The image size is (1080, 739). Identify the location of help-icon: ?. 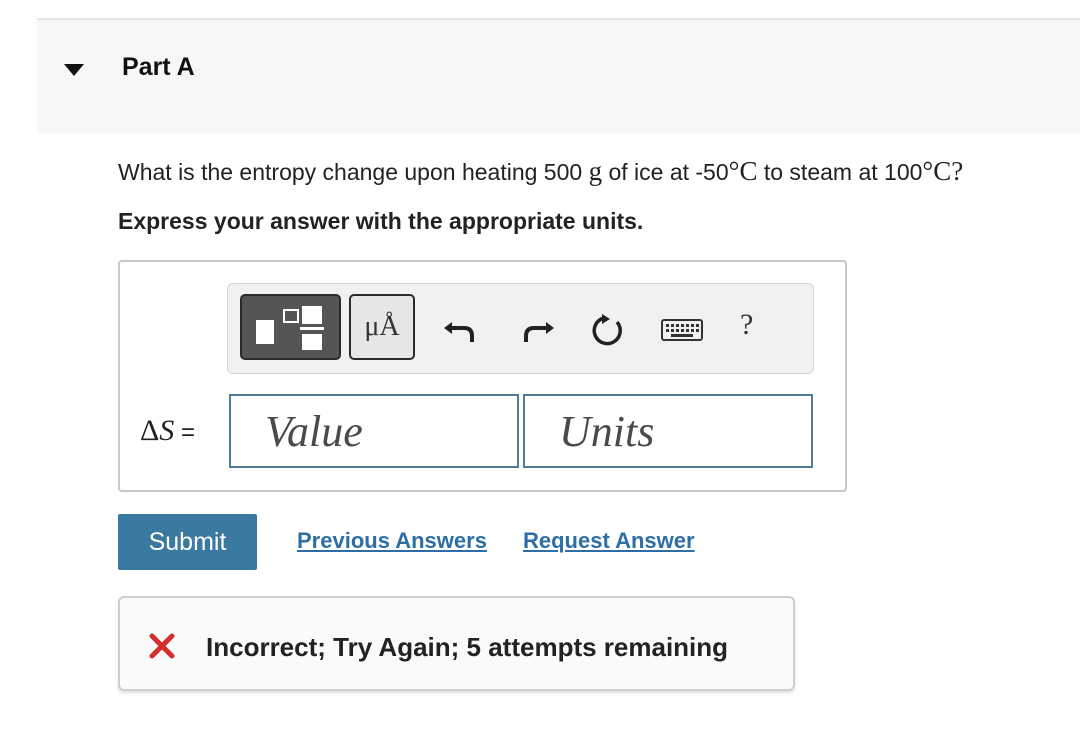
(746, 325).